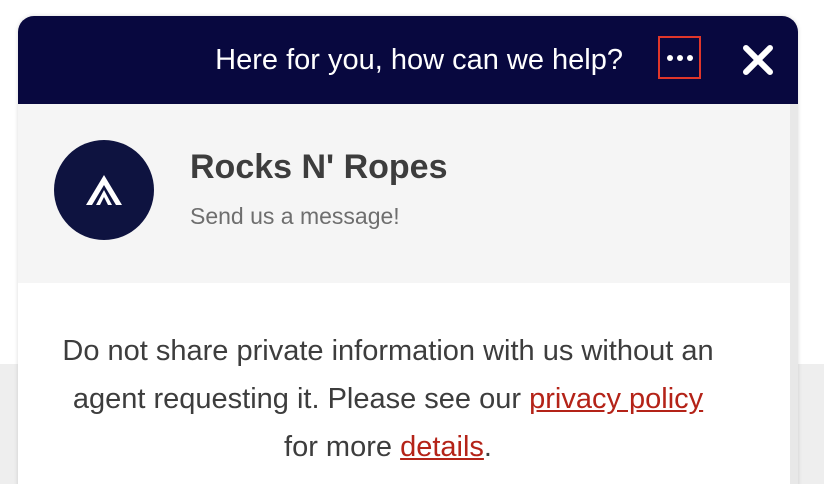 This screenshot has height=484, width=824. I want to click on avatar, so click(104, 190).